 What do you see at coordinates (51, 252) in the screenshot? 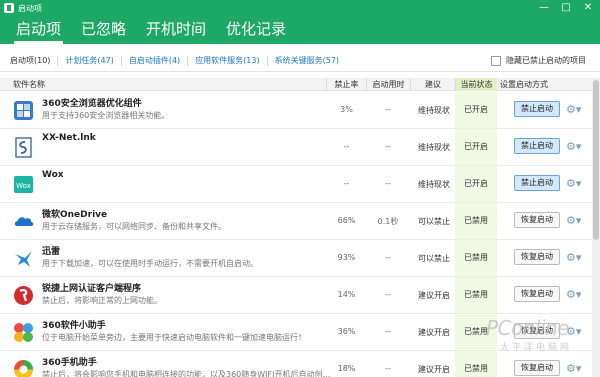
I see `software-name: 迅雷` at bounding box center [51, 252].